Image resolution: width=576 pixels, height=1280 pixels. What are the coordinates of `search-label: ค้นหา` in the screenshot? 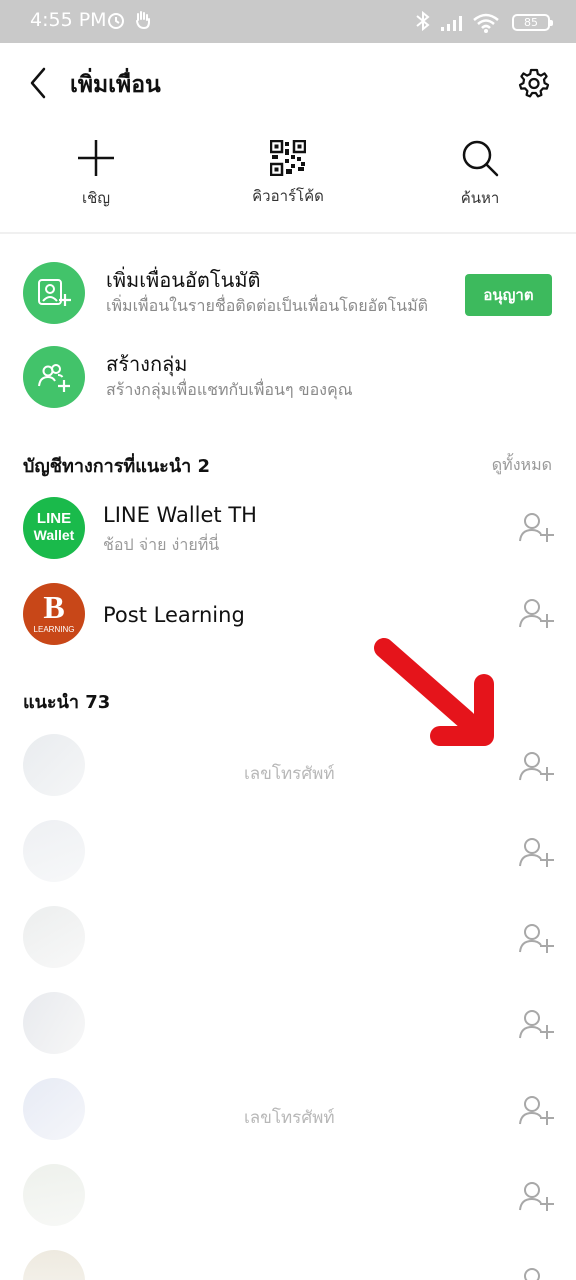 It's located at (480, 198).